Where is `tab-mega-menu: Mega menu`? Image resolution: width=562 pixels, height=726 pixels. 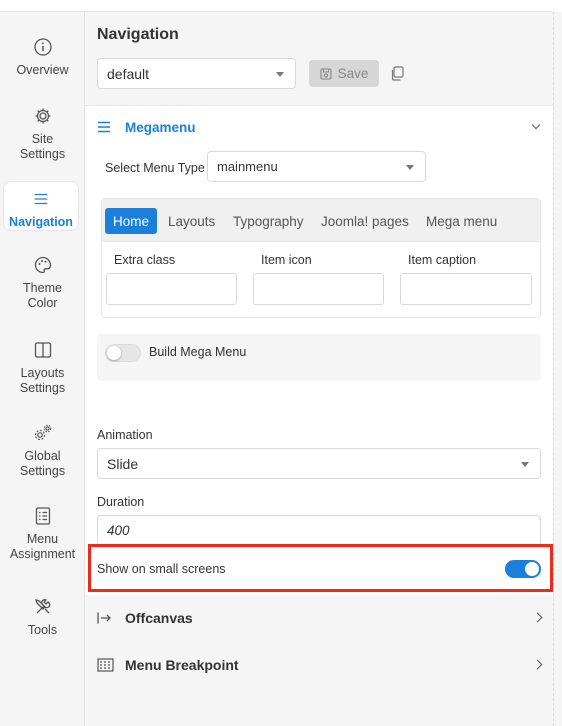
tab-mega-menu: Mega menu is located at coordinates (461, 221).